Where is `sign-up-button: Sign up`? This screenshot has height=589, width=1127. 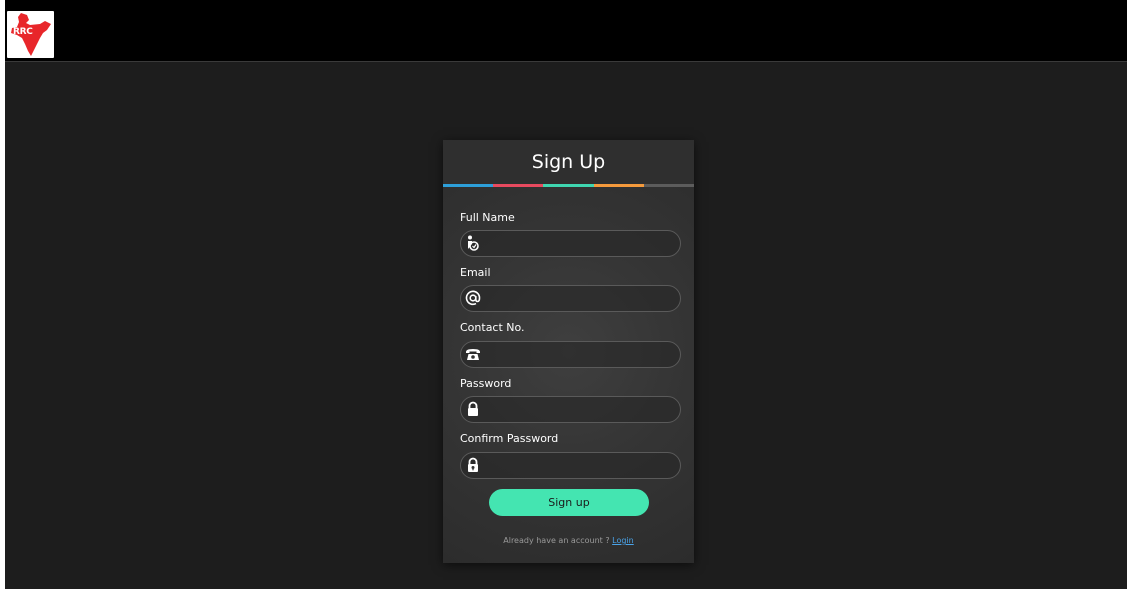
sign-up-button: Sign up is located at coordinates (569, 502).